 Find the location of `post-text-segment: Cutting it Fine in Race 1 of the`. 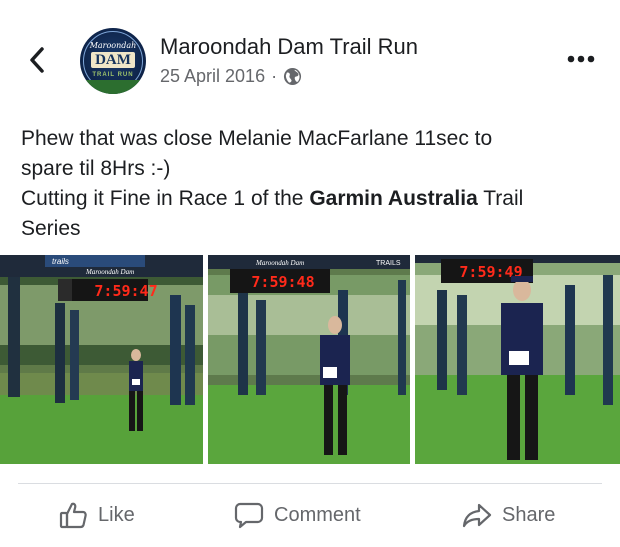

post-text-segment: Cutting it Fine in Race 1 of the is located at coordinates (165, 198).